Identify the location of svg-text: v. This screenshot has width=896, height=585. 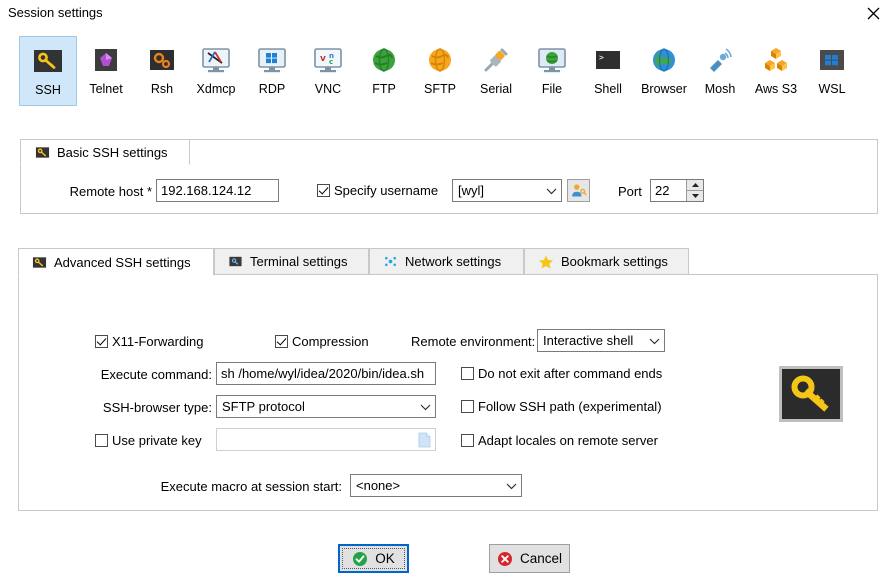
(323, 59).